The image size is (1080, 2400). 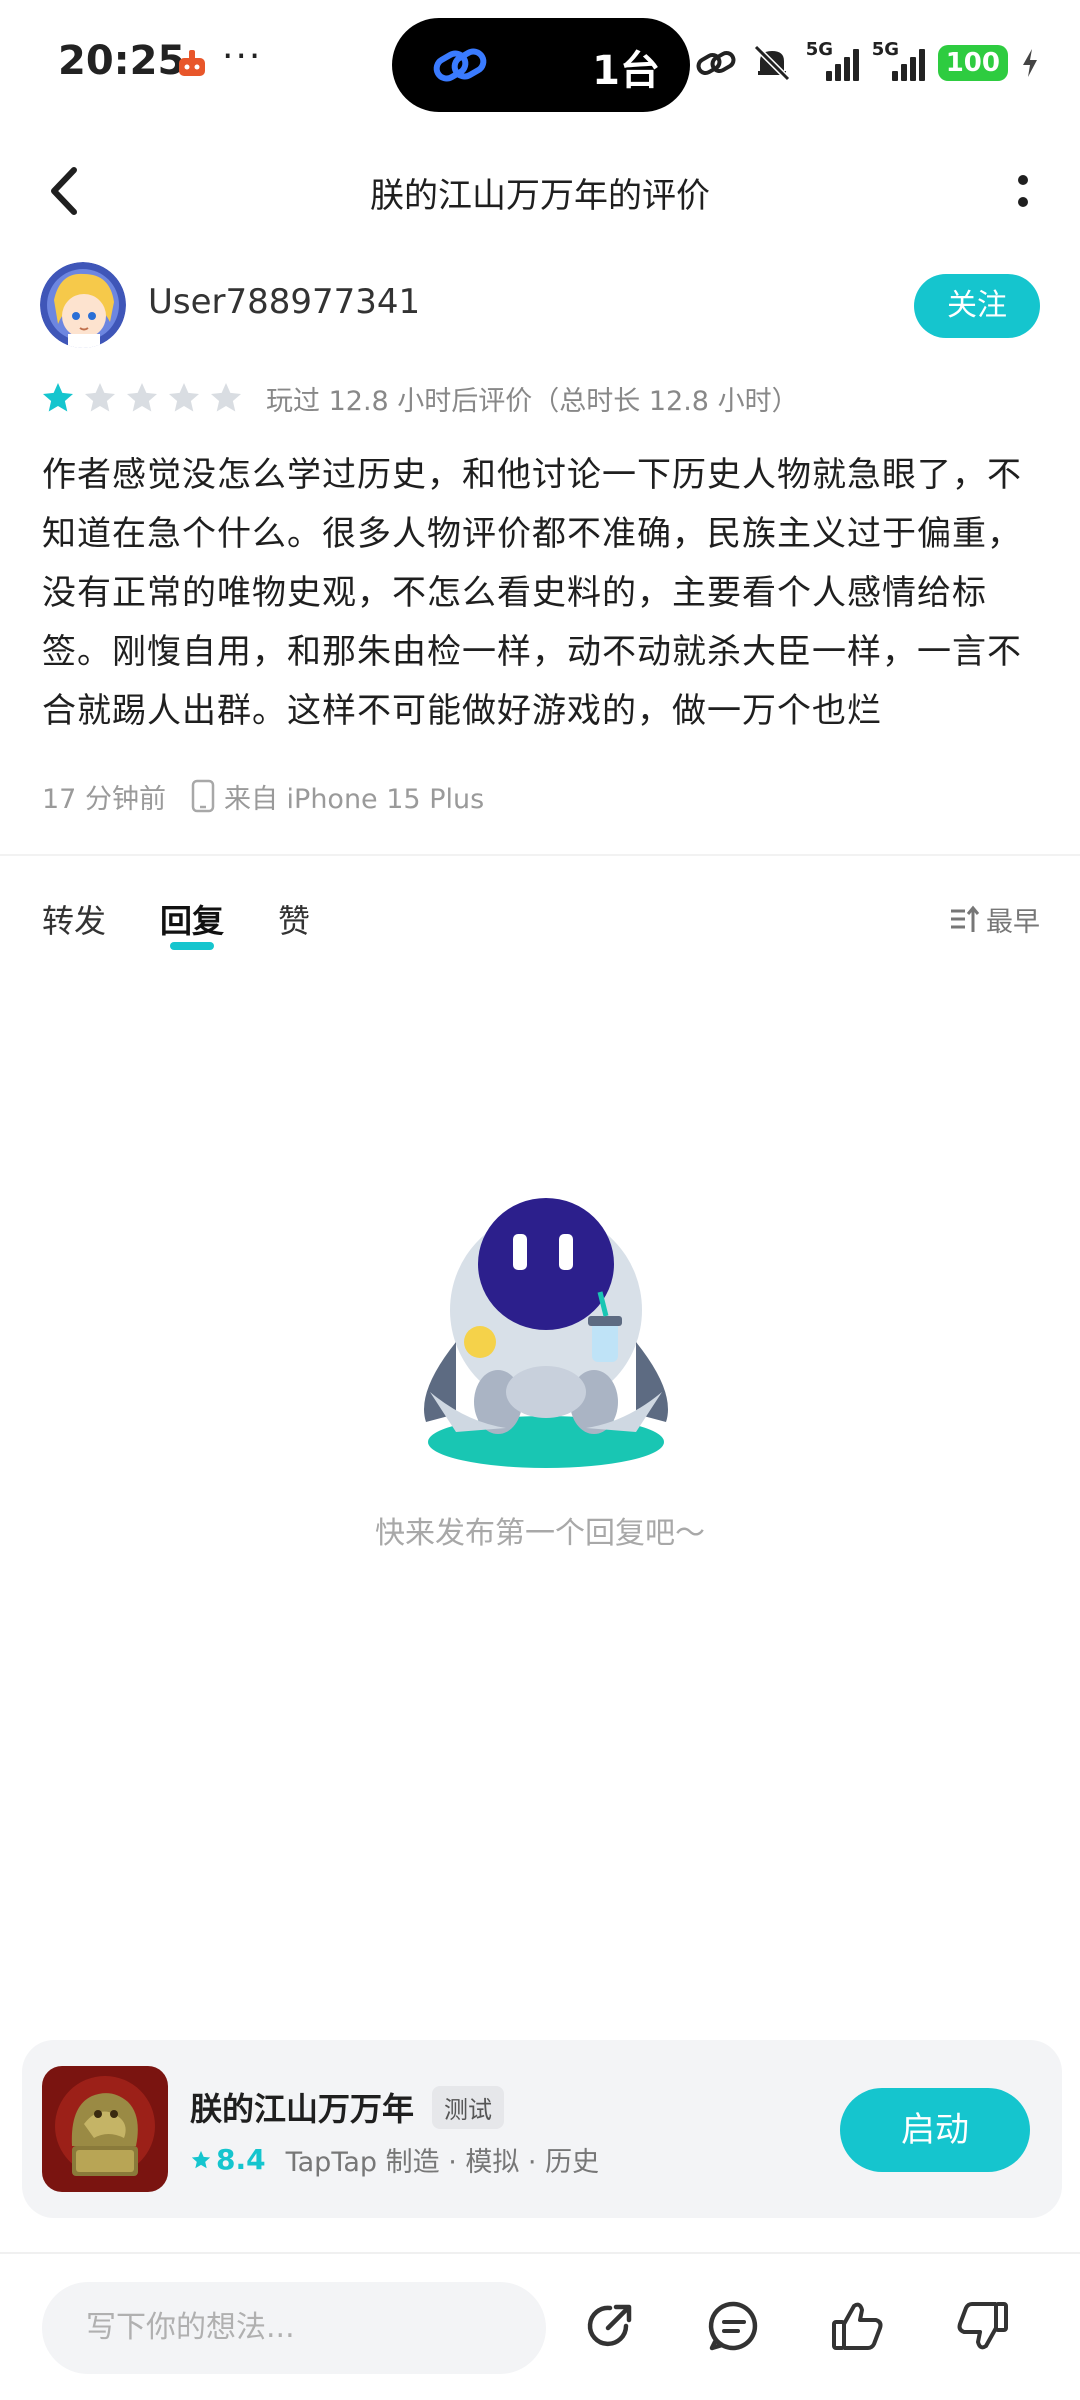 What do you see at coordinates (540, 855) in the screenshot?
I see `section-divider` at bounding box center [540, 855].